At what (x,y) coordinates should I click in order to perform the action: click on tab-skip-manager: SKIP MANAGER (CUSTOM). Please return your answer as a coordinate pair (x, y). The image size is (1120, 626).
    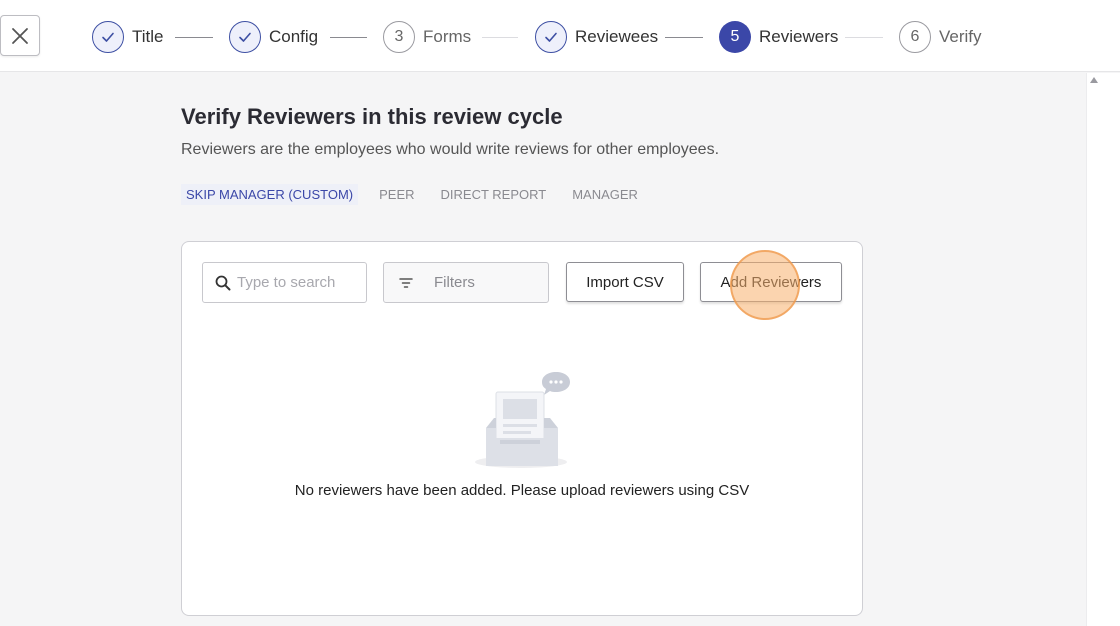
    Looking at the image, I should click on (270, 194).